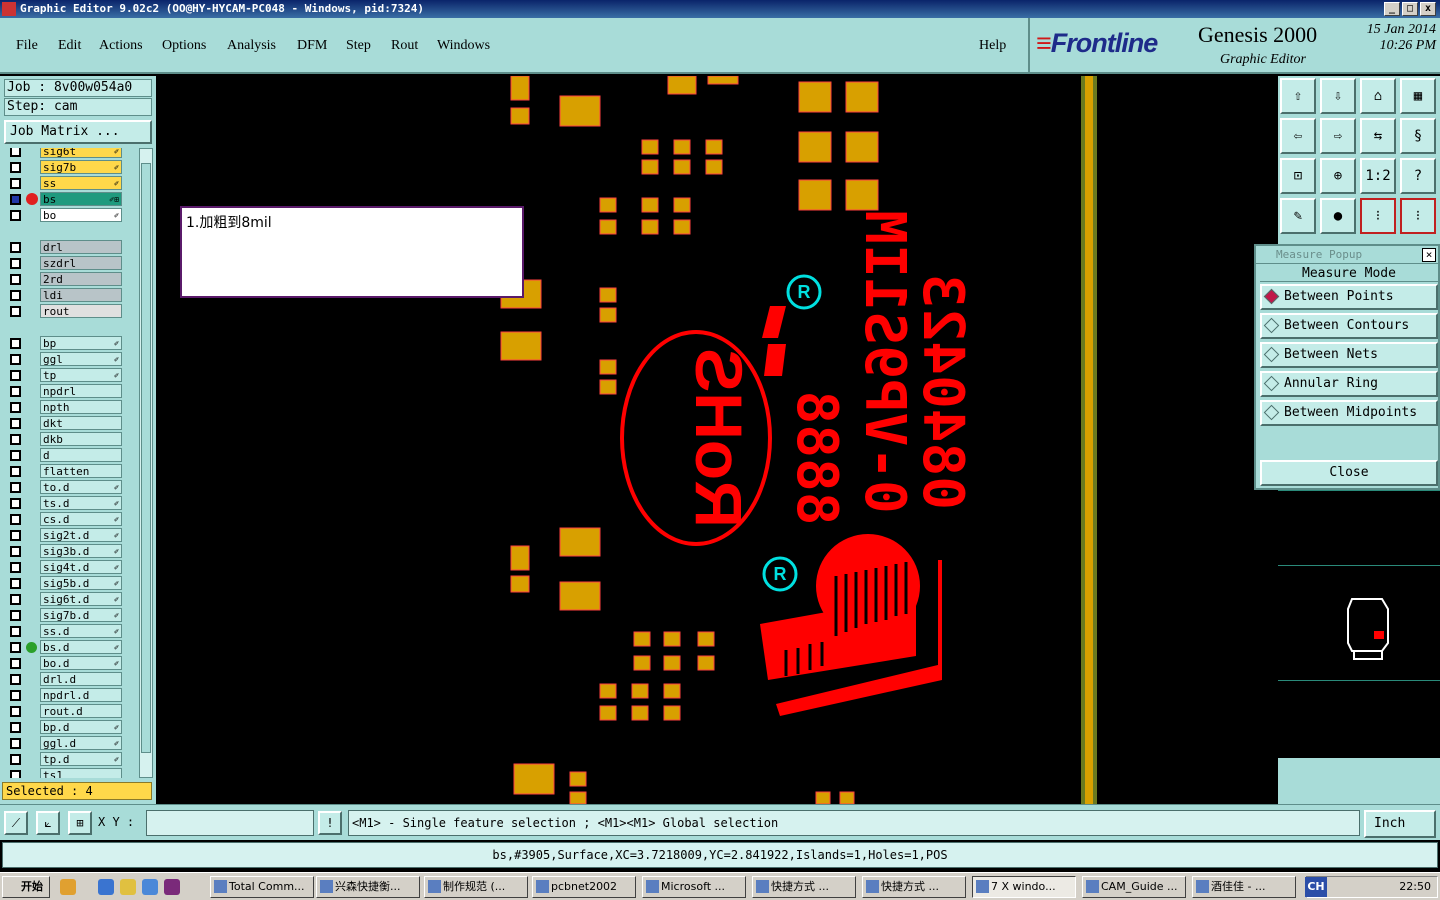 The width and height of the screenshot is (1440, 900). I want to click on layer-row: ldi, so click(71, 295).